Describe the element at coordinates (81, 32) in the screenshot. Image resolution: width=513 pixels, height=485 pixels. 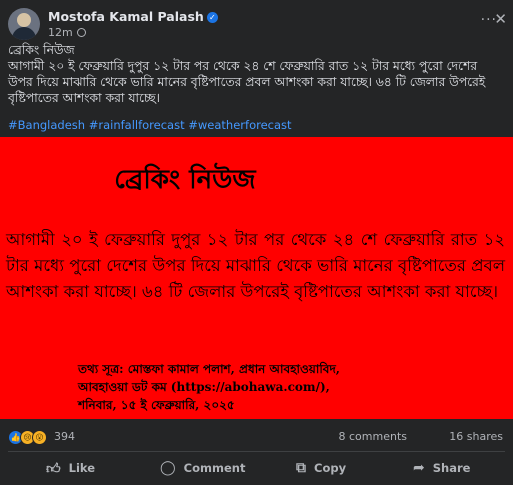
I see `globe-icon` at that location.